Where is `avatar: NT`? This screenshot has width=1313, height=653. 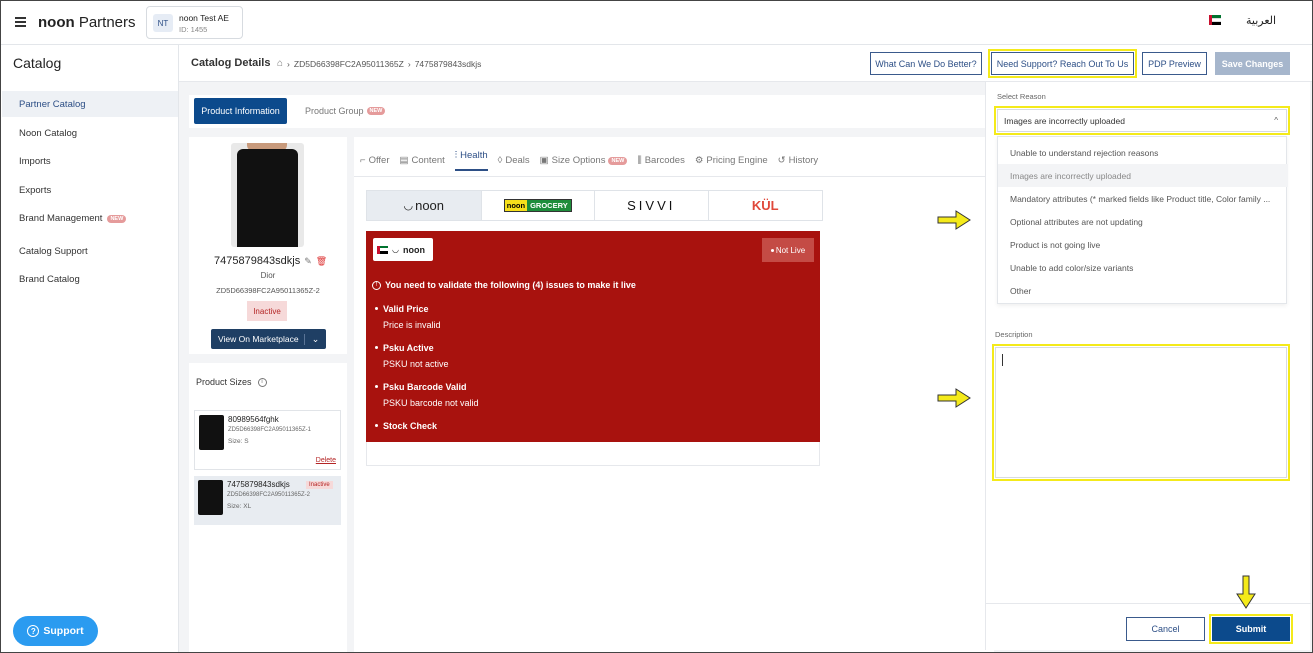 avatar: NT is located at coordinates (163, 23).